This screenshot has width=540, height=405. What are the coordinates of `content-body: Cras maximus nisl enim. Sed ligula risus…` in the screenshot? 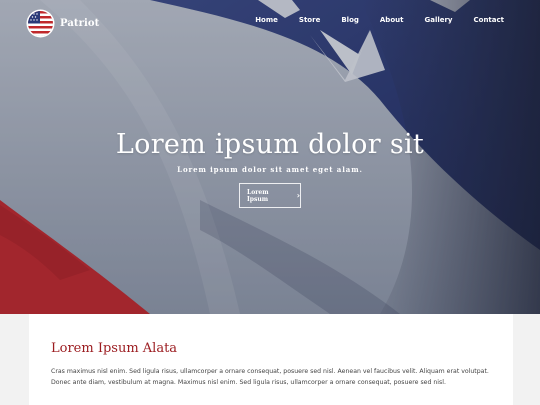 It's located at (270, 377).